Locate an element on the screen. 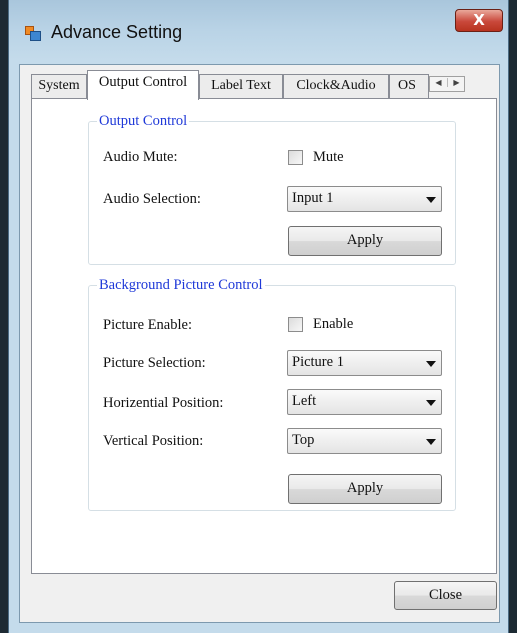 Image resolution: width=517 pixels, height=633 pixels. window-close-button: X is located at coordinates (479, 20).